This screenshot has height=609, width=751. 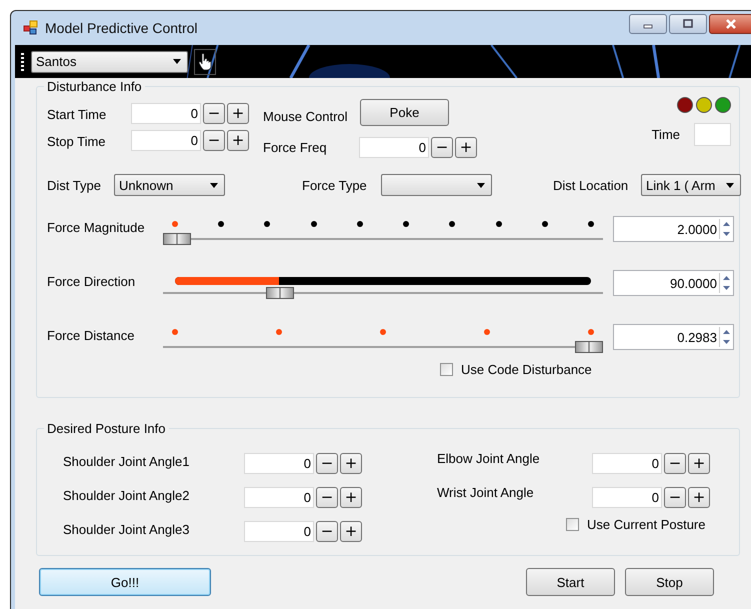 What do you see at coordinates (673, 283) in the screenshot?
I see `number-spinner: 90.0000` at bounding box center [673, 283].